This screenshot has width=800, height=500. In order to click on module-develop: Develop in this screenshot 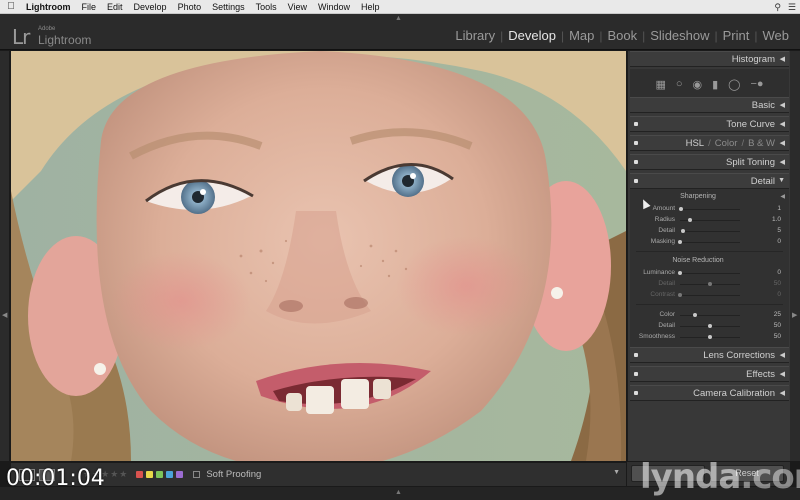, I will do `click(532, 35)`.